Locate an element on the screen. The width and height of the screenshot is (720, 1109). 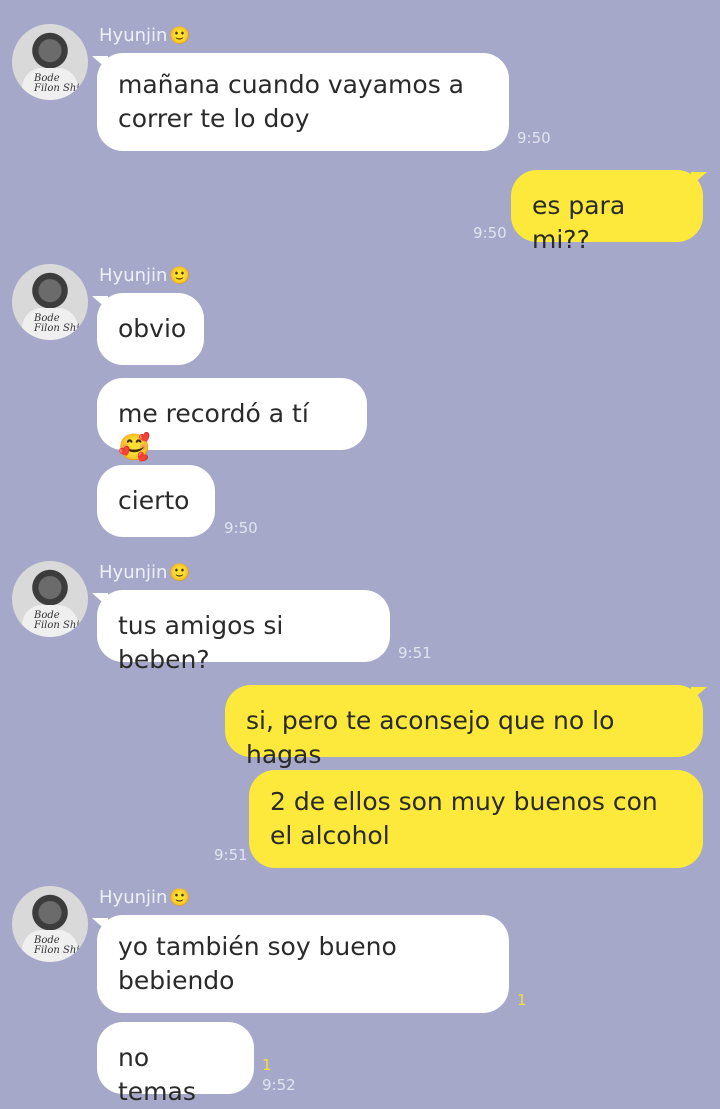
message-text: 2 de ellos son muy buenos con el alcohol is located at coordinates (464, 818).